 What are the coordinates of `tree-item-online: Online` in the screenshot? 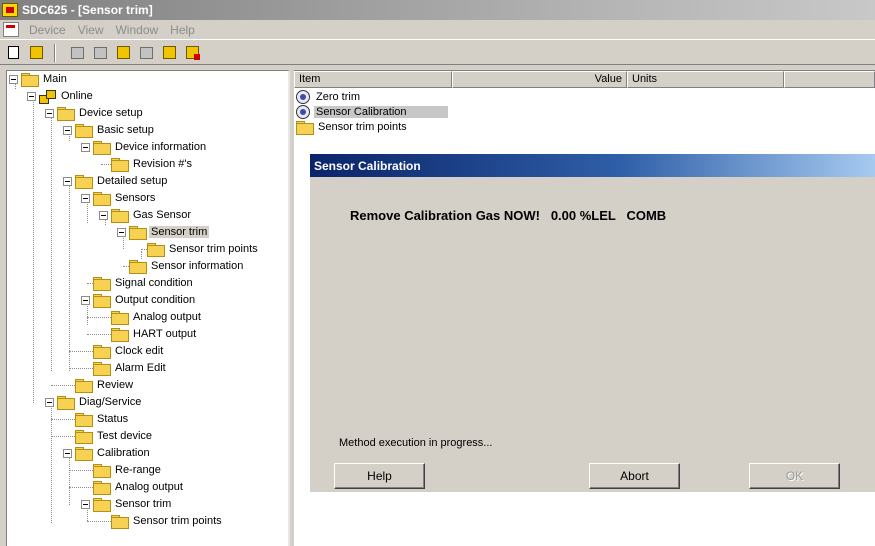 It's located at (61, 96).